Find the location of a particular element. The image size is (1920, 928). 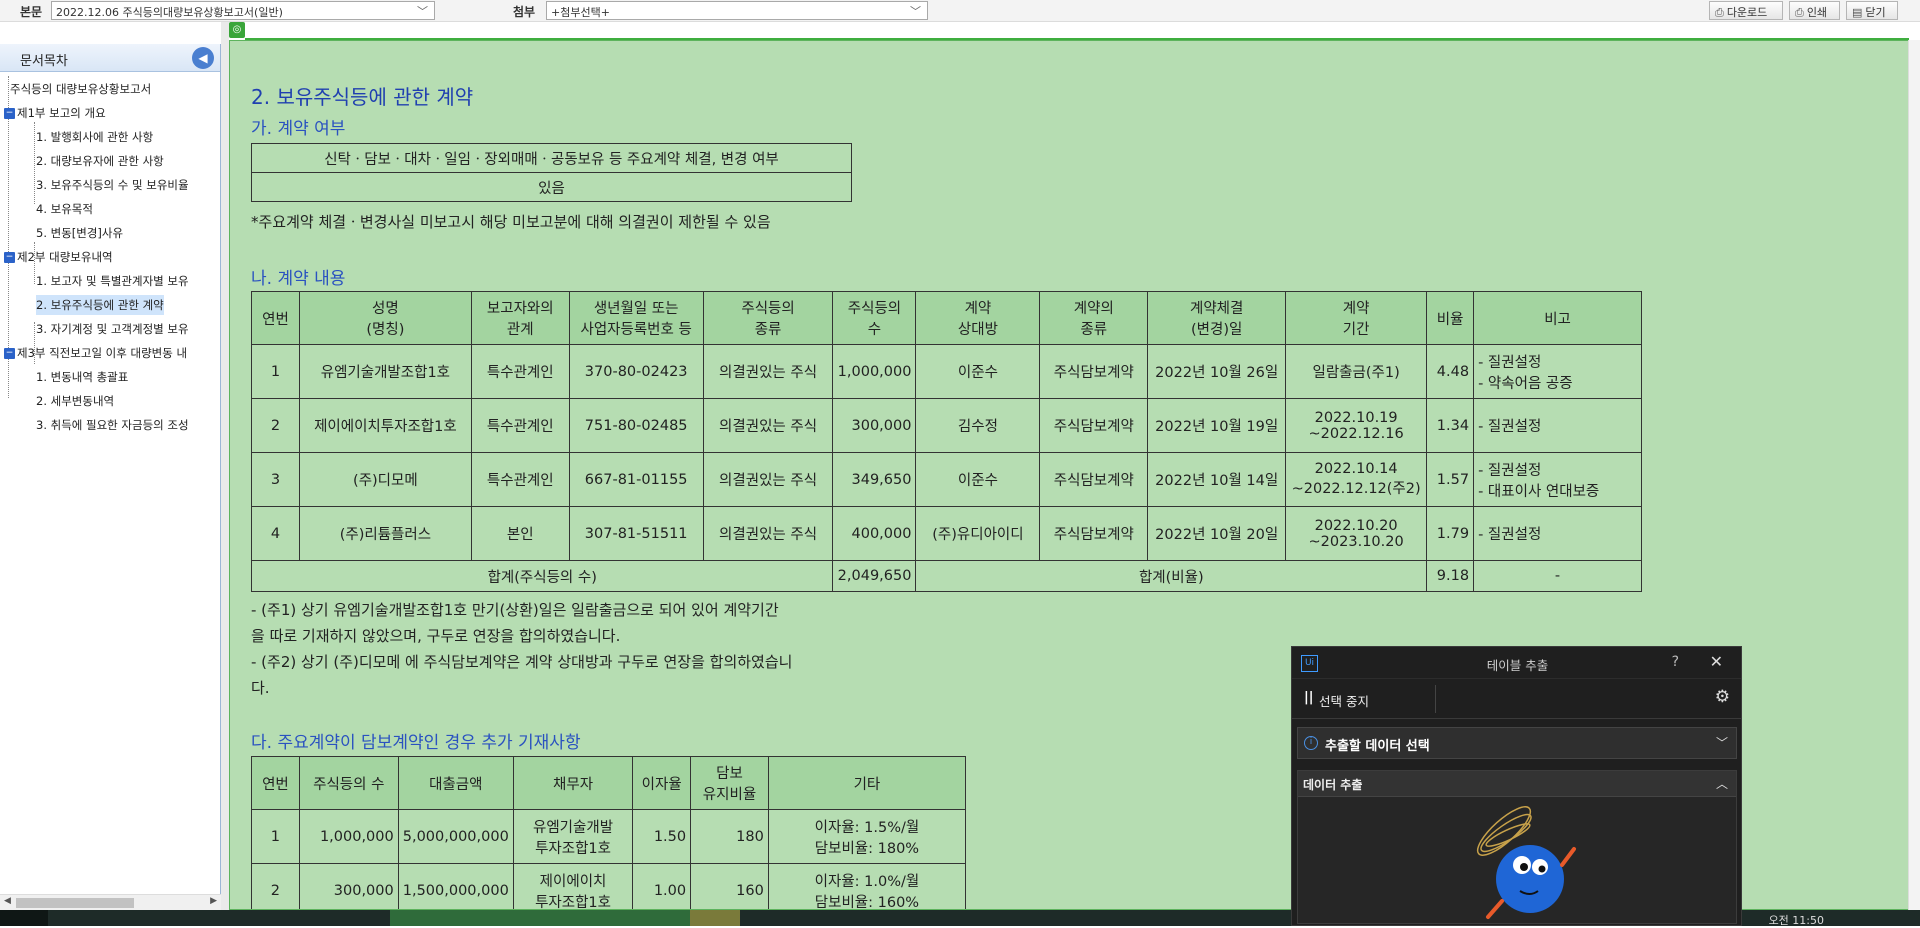

toc-item-3-1: 1. 변동내역 총괄표 is located at coordinates (82, 377).